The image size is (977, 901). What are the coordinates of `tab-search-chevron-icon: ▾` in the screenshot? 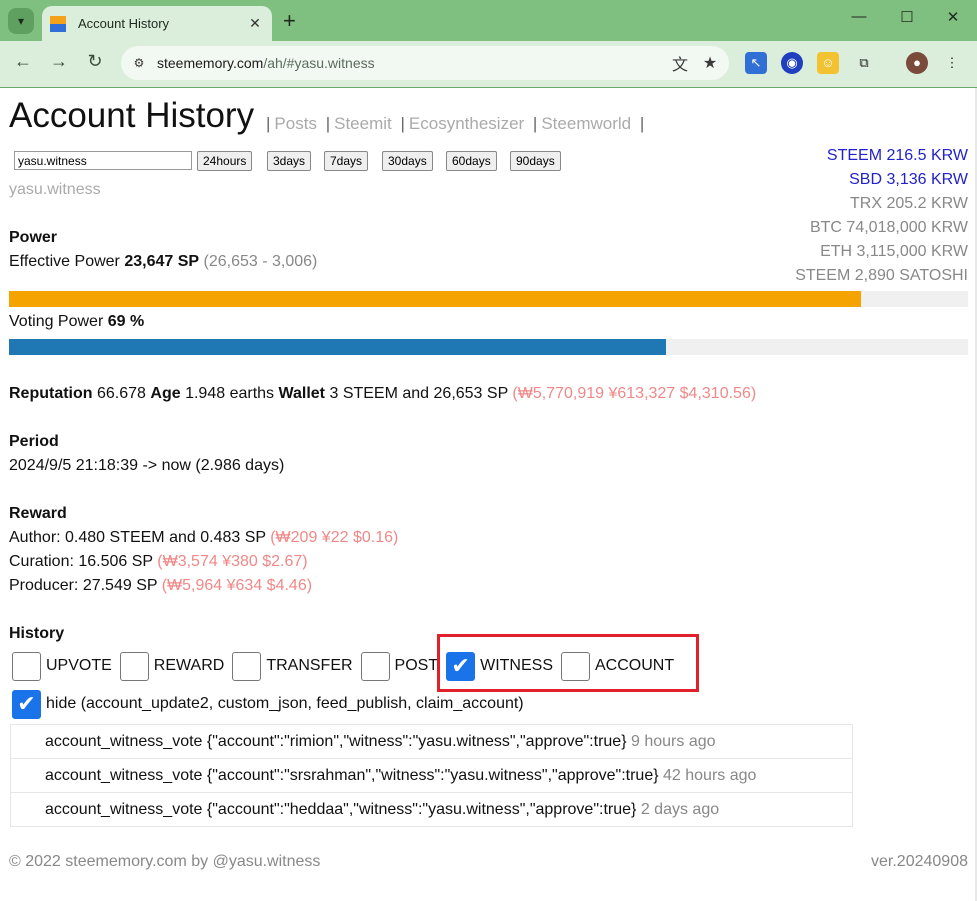 It's located at (21, 21).